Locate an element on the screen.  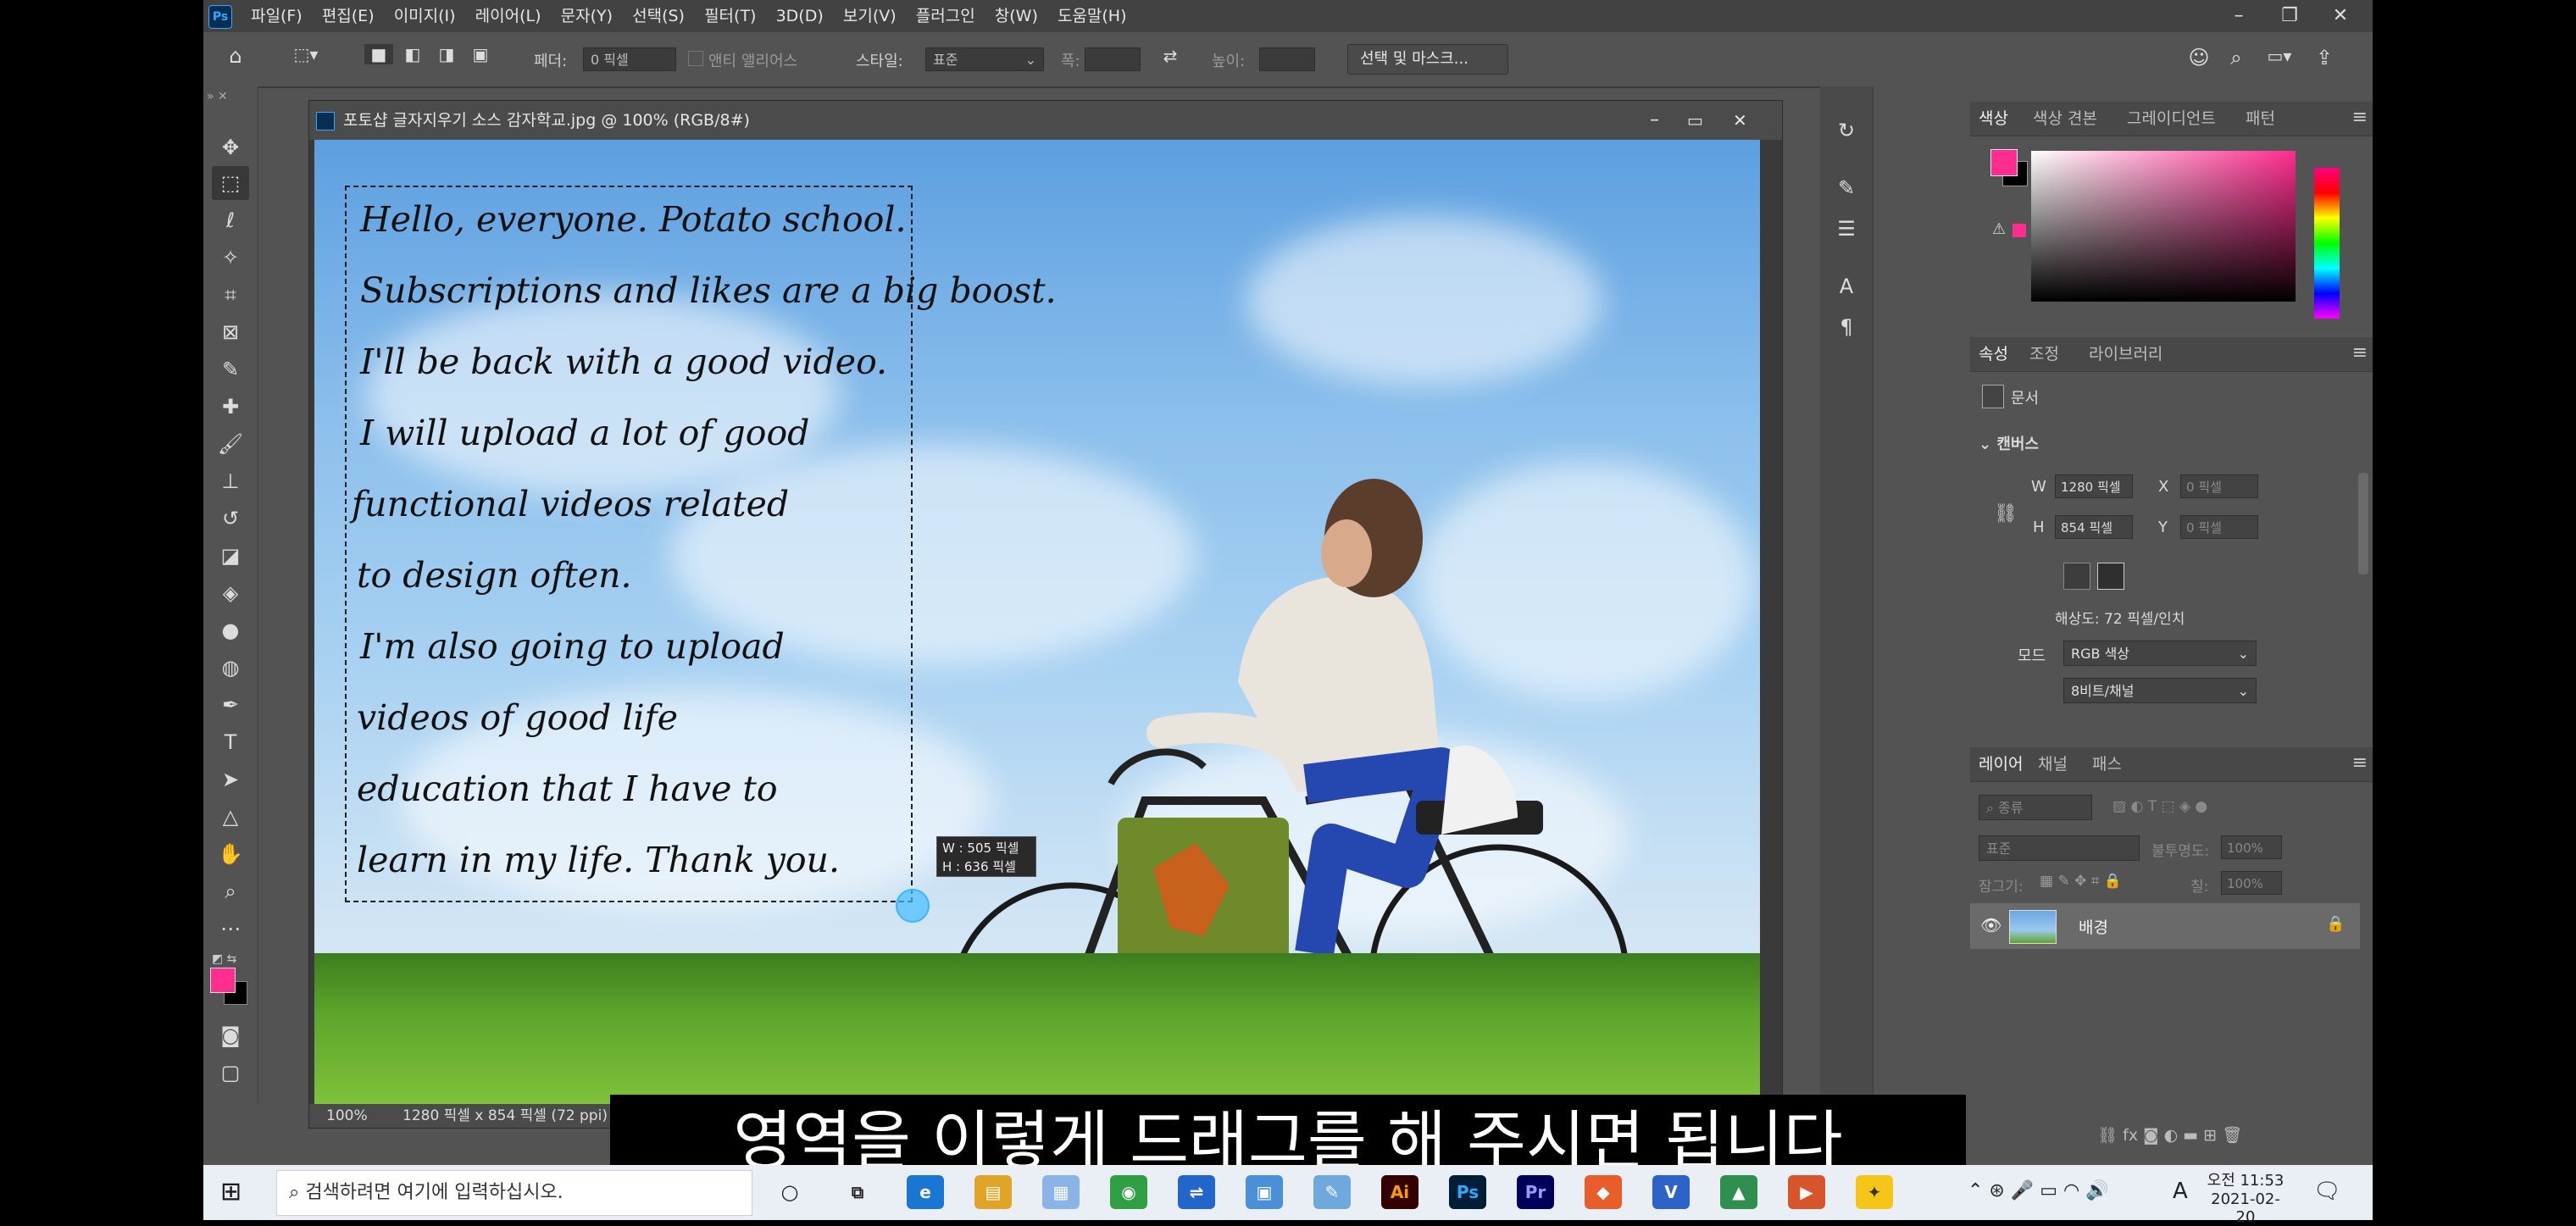
eraser-tool-icon: ◪ is located at coordinates (230, 556).